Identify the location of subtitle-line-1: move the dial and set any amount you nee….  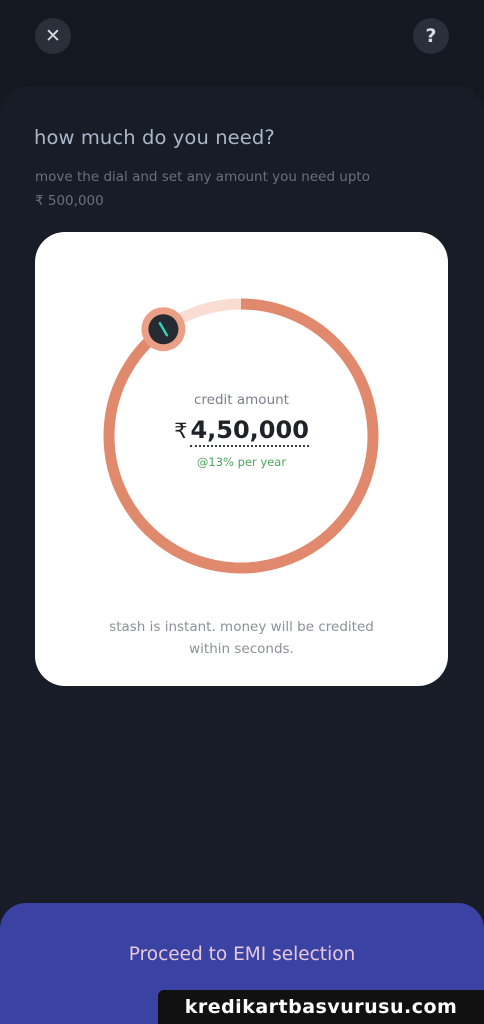
(202, 177).